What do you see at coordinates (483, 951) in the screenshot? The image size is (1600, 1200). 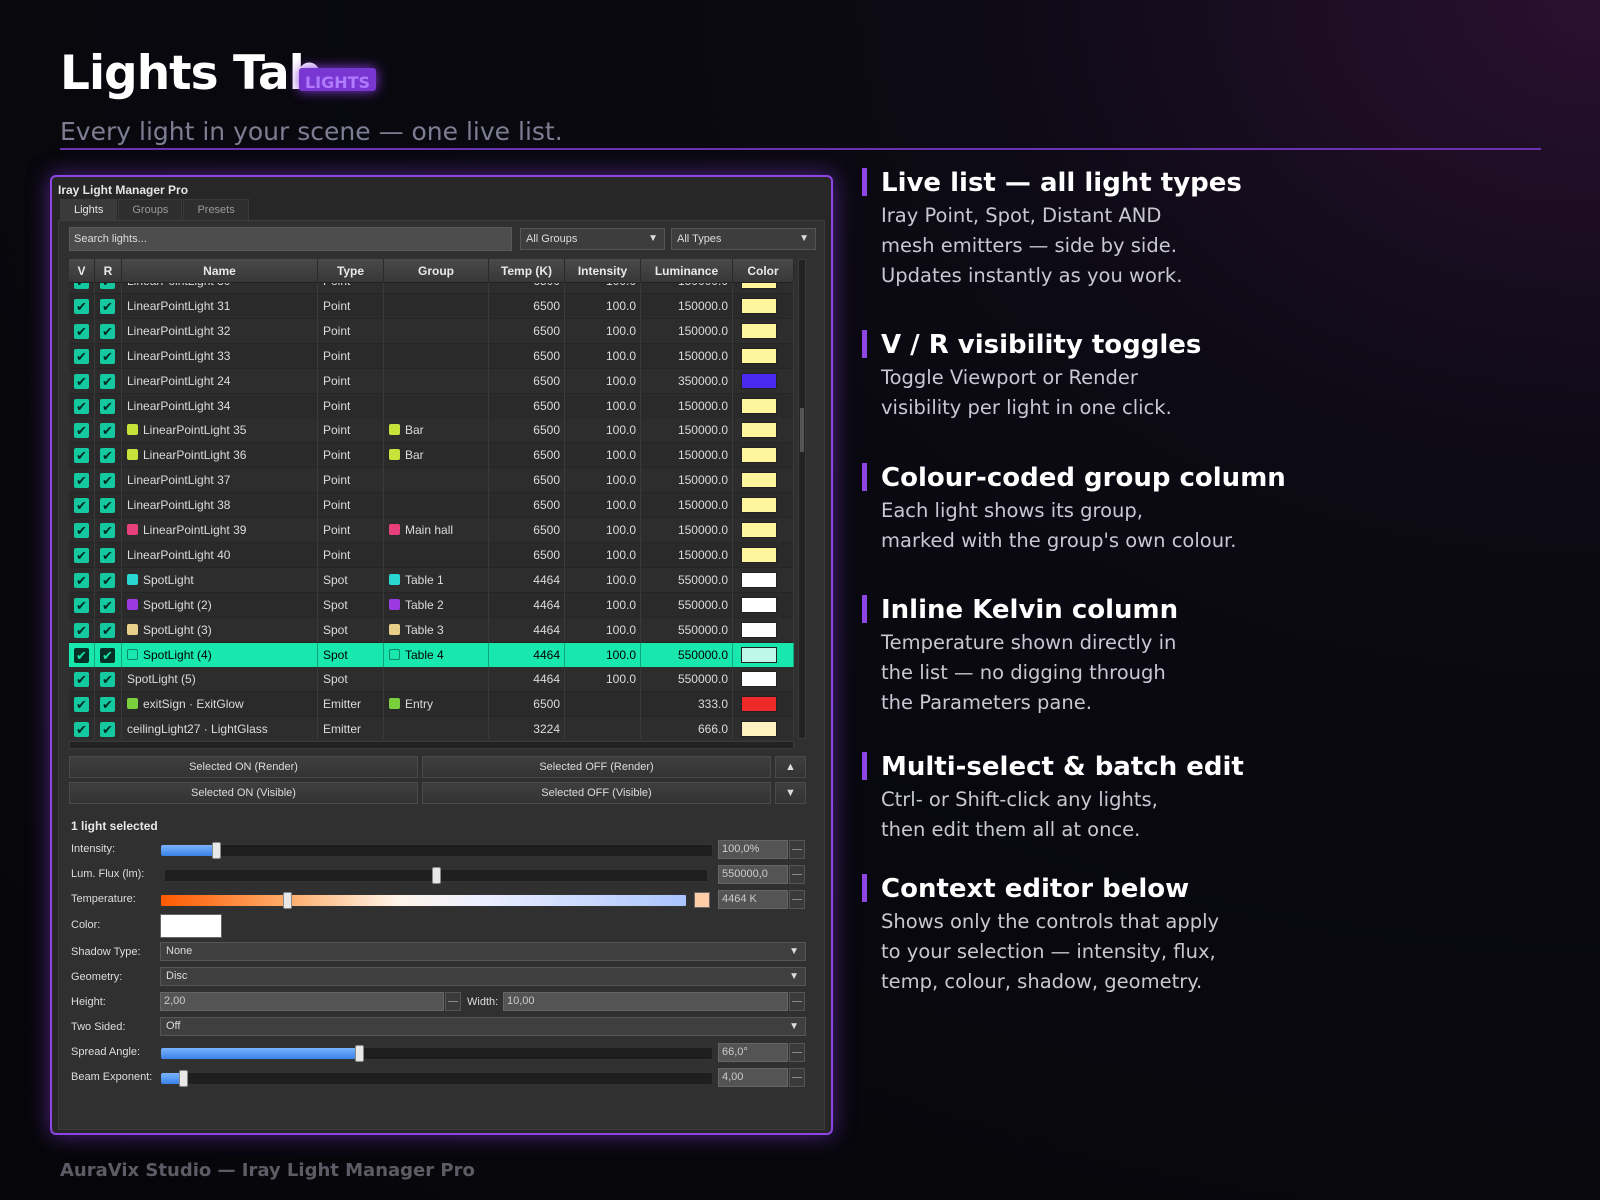 I see `shadow-type-select: None ▼` at bounding box center [483, 951].